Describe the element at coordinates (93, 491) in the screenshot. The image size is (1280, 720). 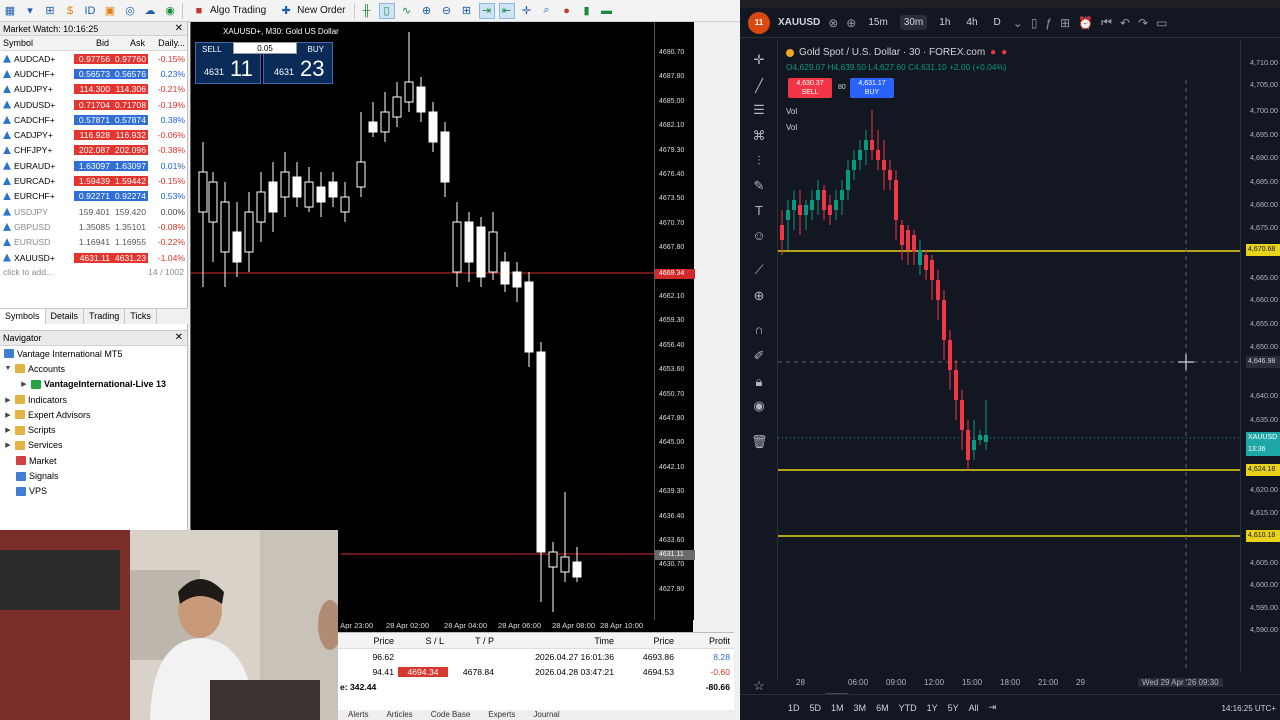
I see `nav-item-vps: VPS` at that location.